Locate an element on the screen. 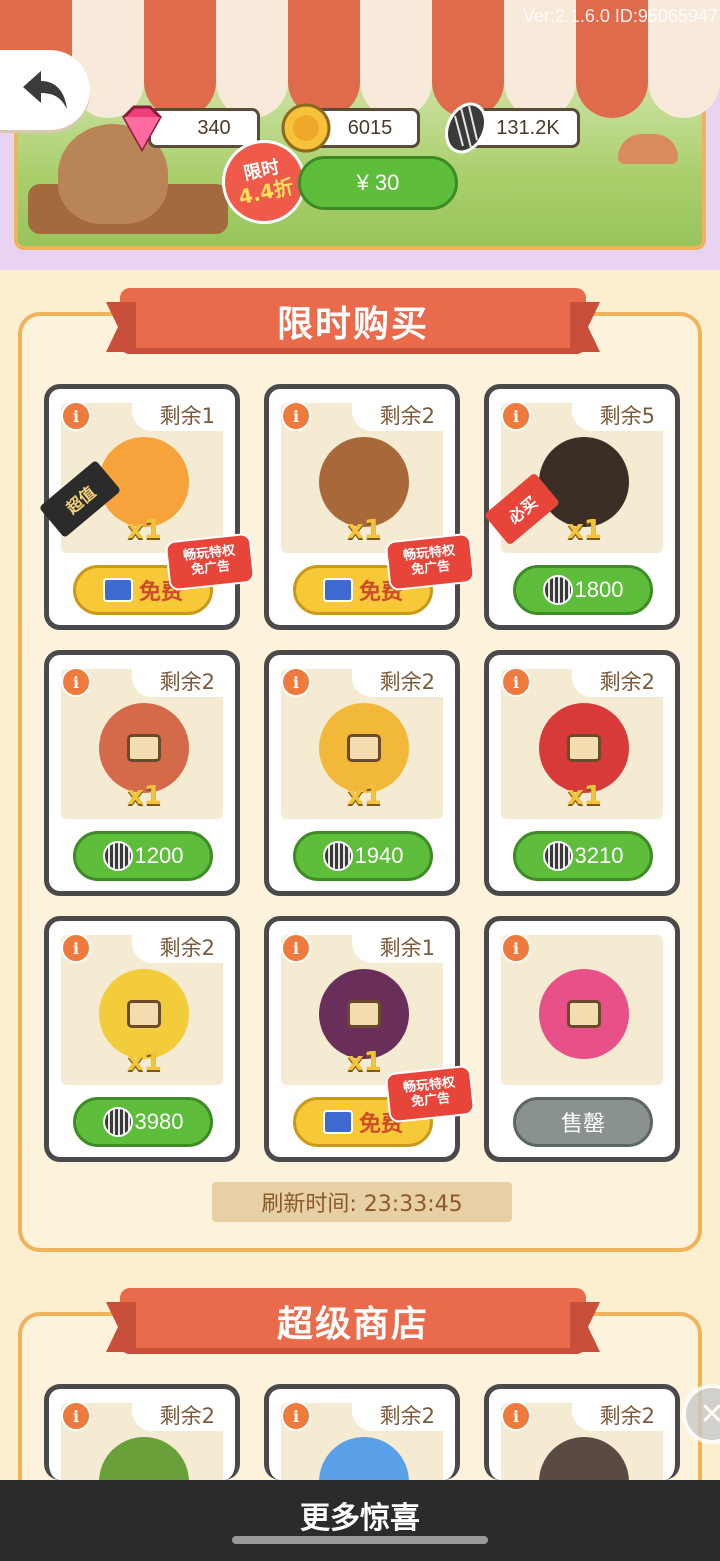 The width and height of the screenshot is (720, 1561). gem-icon is located at coordinates (142, 128).